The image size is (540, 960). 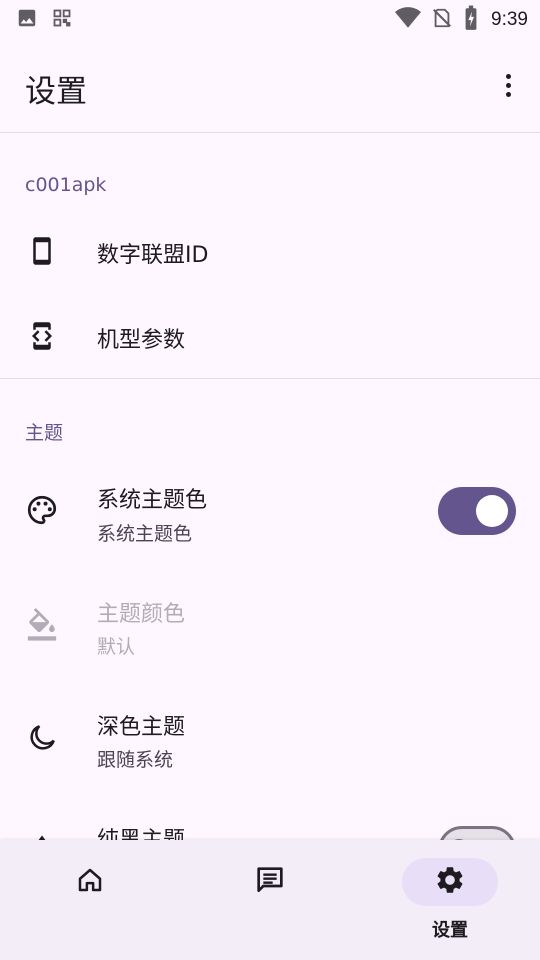 I want to click on home-icon, so click(x=90, y=882).